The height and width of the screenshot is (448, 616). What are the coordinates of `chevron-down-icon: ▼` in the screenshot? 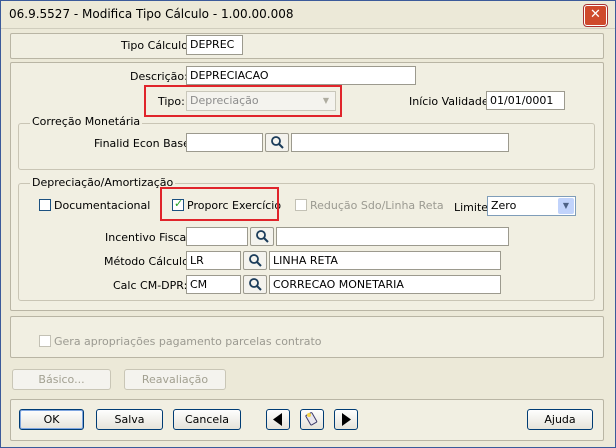 It's located at (566, 206).